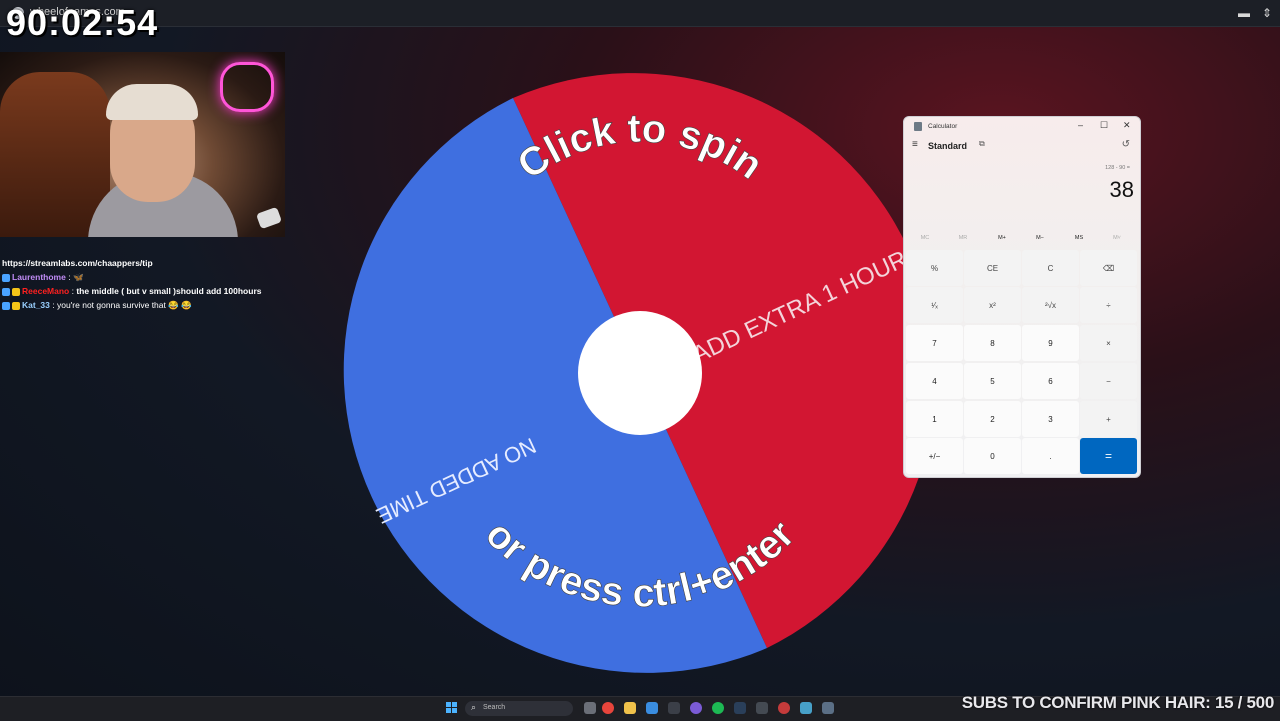  I want to click on spotify-icon, so click(718, 708).